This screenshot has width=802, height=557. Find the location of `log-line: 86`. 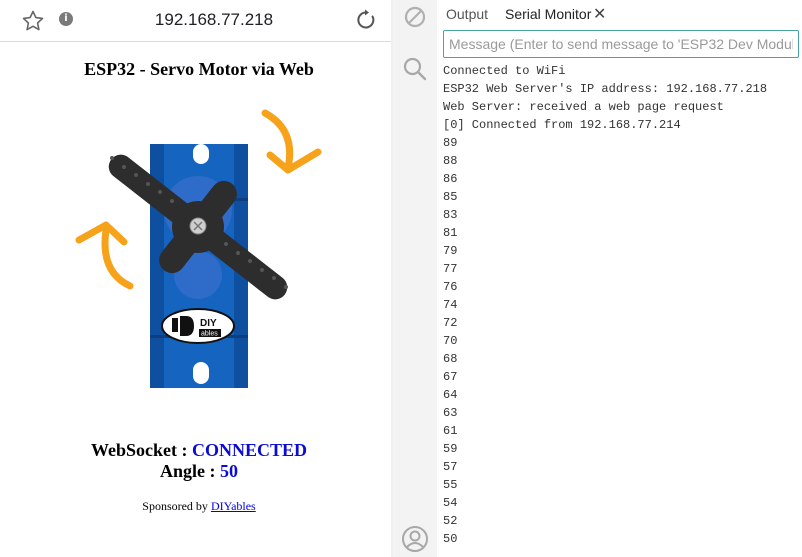

log-line: 86 is located at coordinates (450, 179).